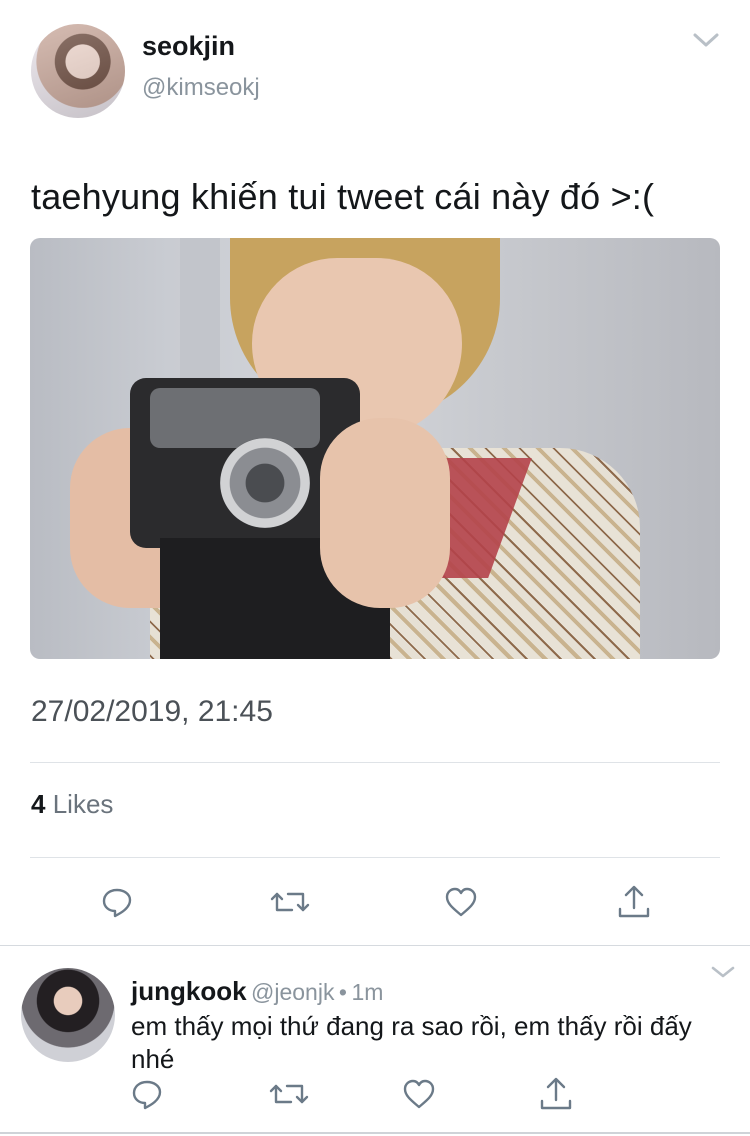  I want to click on likes-label: Likes, so click(83, 804).